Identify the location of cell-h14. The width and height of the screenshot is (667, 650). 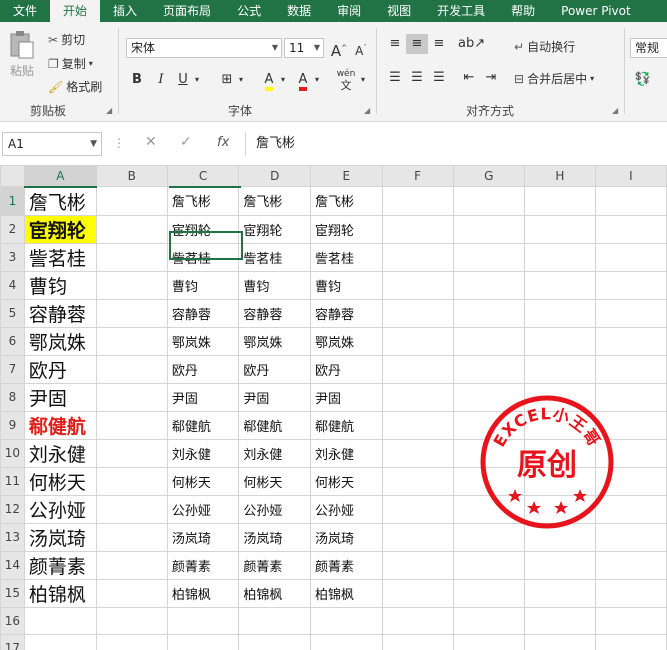
(559, 565).